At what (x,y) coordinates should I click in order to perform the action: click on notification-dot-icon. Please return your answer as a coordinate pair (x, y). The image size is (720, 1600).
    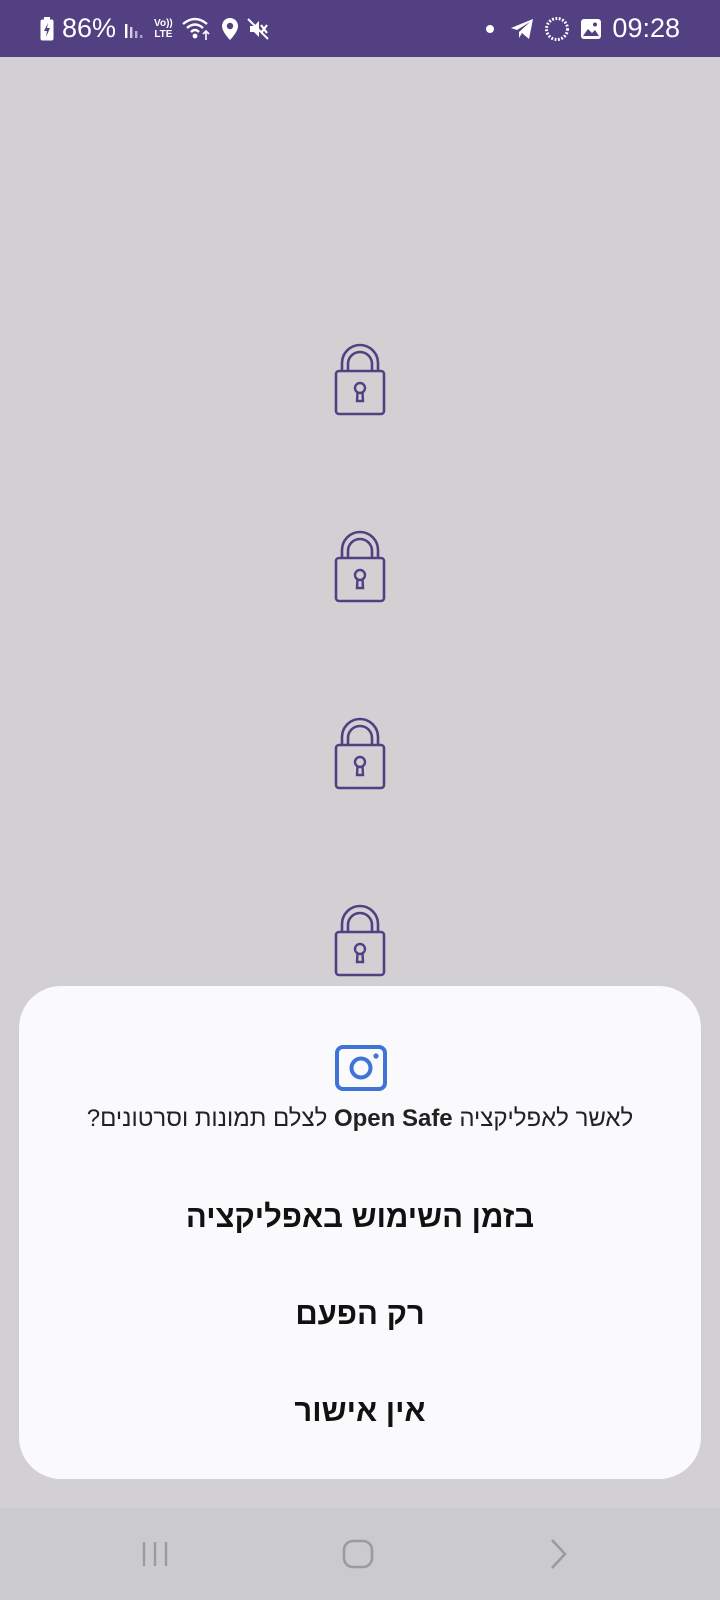
    Looking at the image, I should click on (490, 28).